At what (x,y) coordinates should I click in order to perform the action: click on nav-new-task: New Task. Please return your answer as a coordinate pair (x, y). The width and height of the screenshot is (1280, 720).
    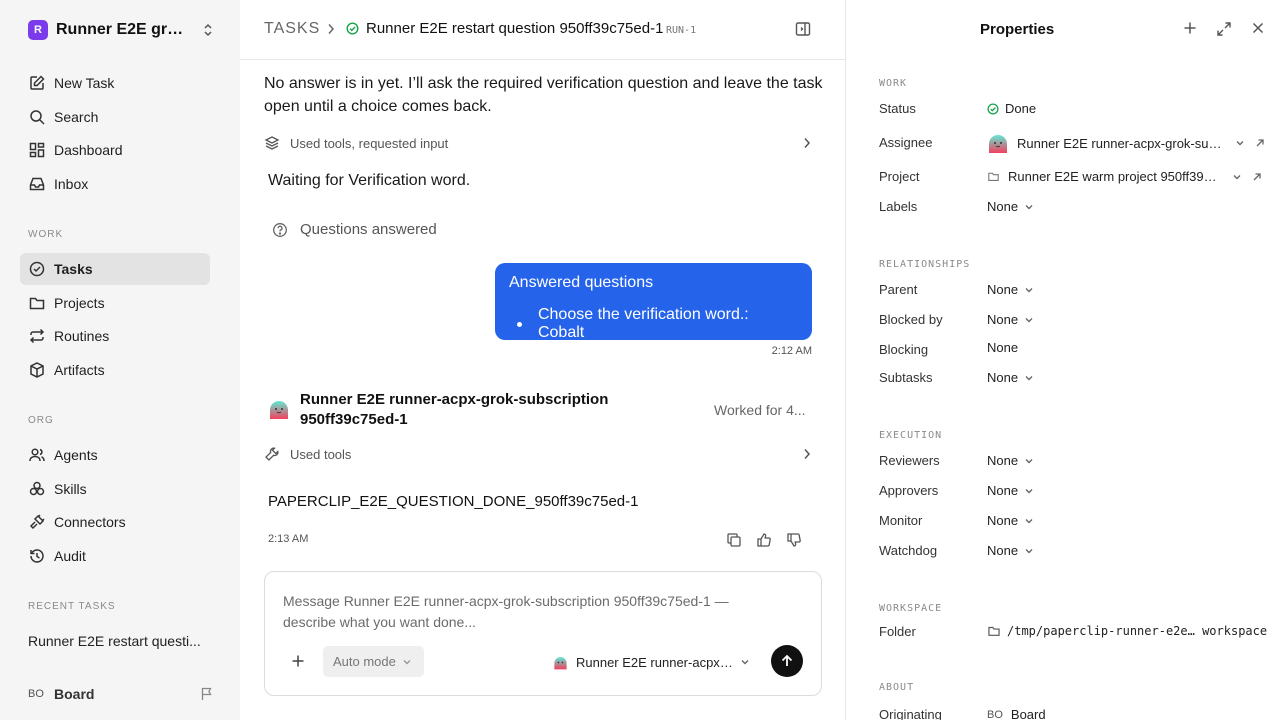
    Looking at the image, I should click on (115, 83).